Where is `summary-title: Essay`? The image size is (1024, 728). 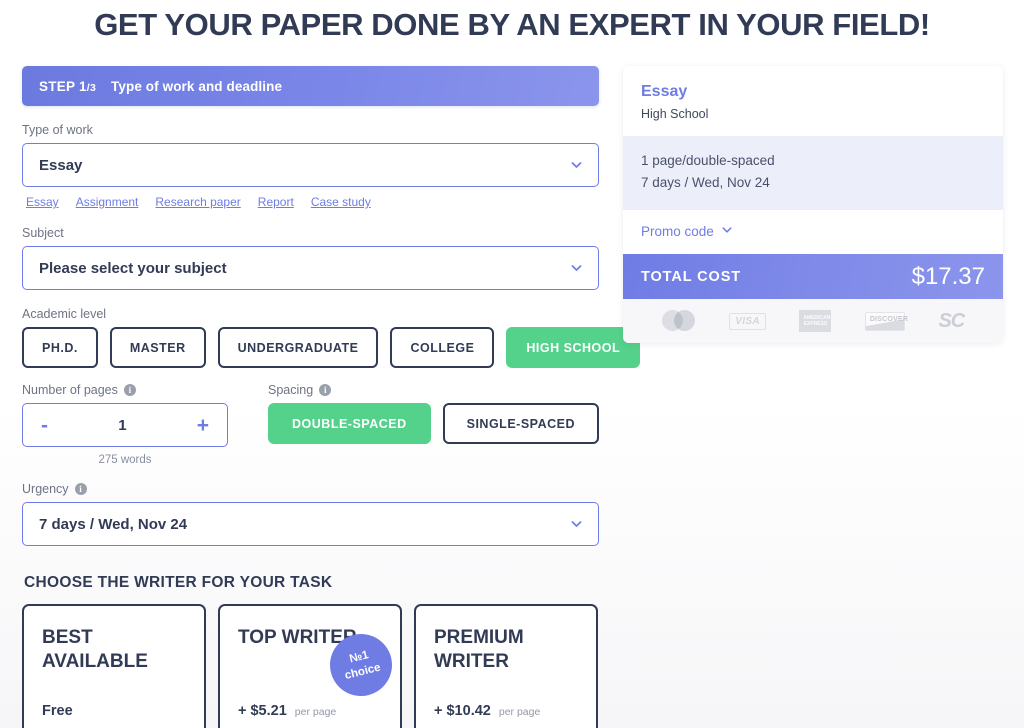
summary-title: Essay is located at coordinates (664, 91).